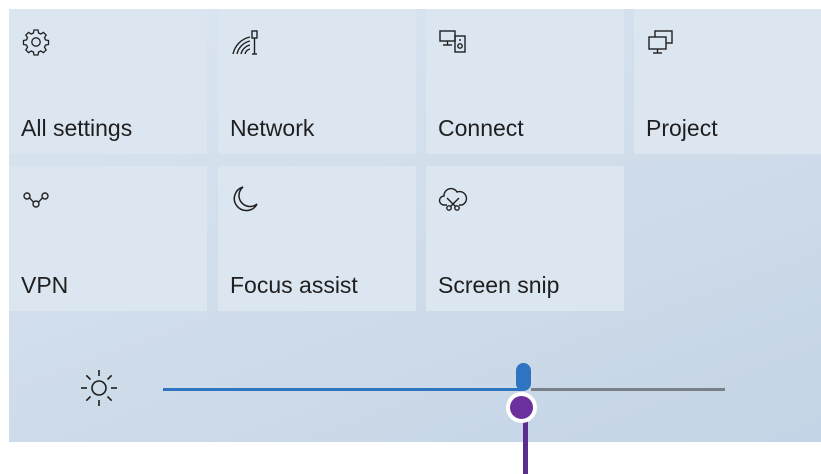 The width and height of the screenshot is (821, 474). I want to click on screen-snip-tile: Screen snip, so click(525, 238).